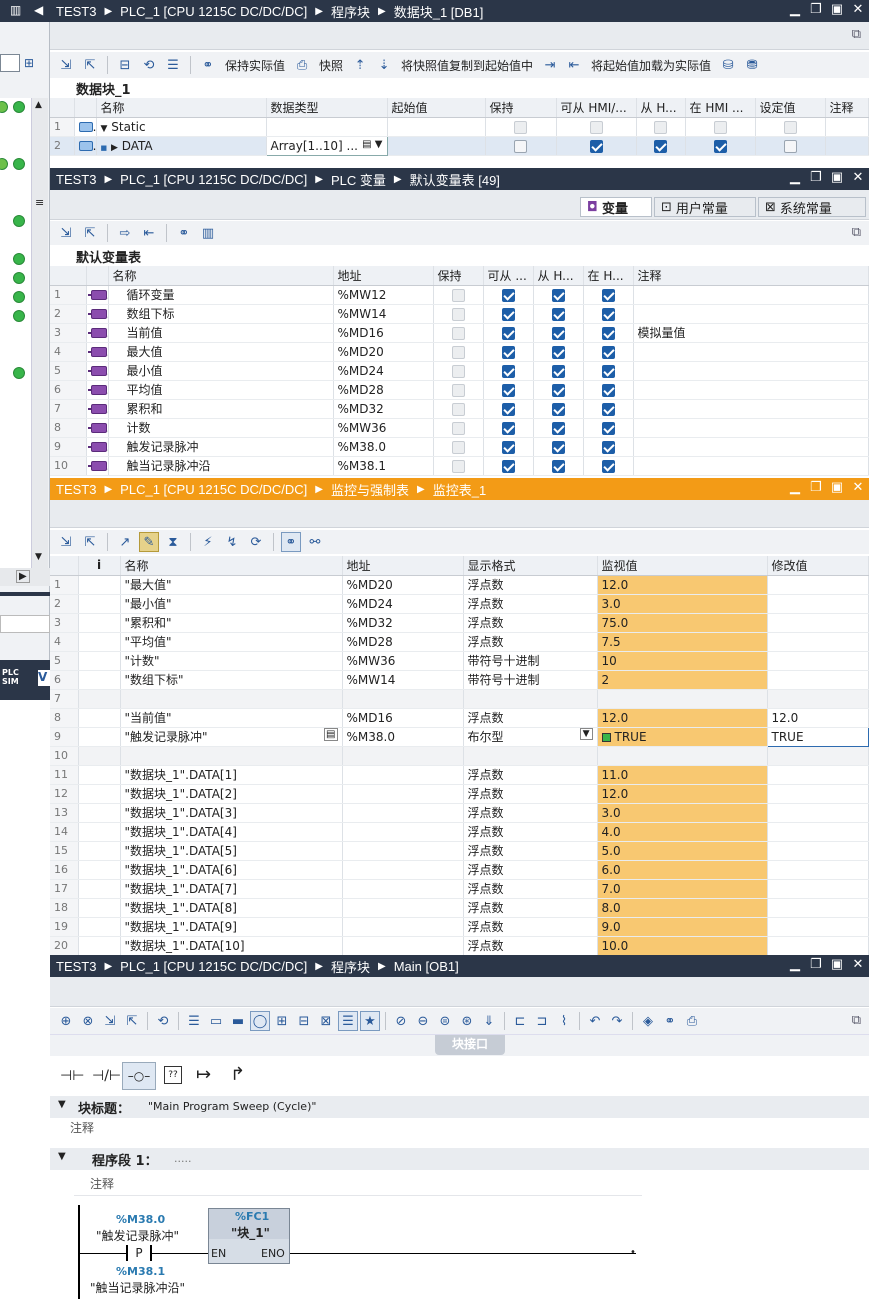 Image resolution: width=869 pixels, height=1299 pixels. I want to click on tag-address: %MD16, so click(383, 333).